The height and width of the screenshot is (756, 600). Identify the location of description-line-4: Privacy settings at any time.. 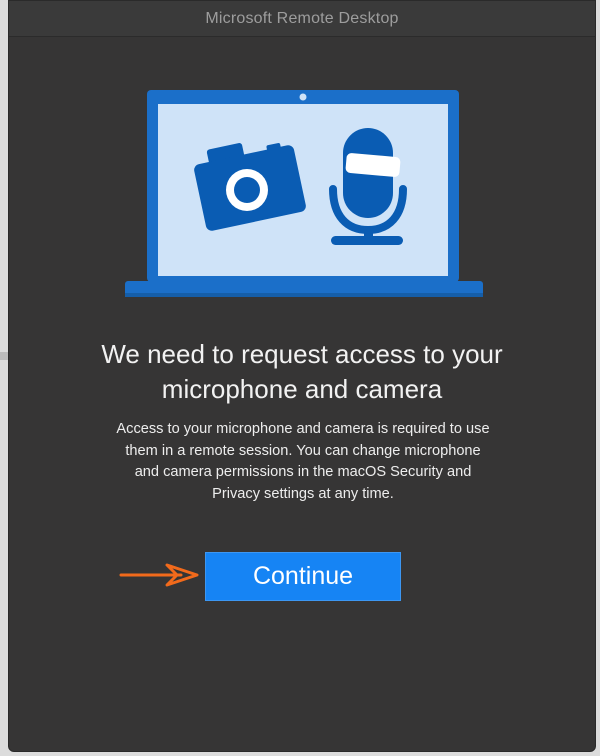
(303, 493).